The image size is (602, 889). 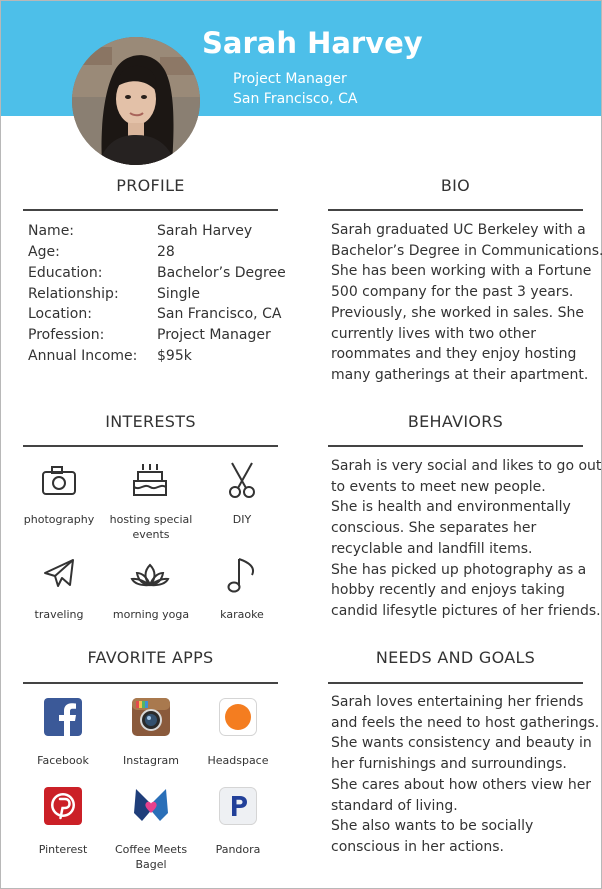 I want to click on avatar, so click(x=136, y=101).